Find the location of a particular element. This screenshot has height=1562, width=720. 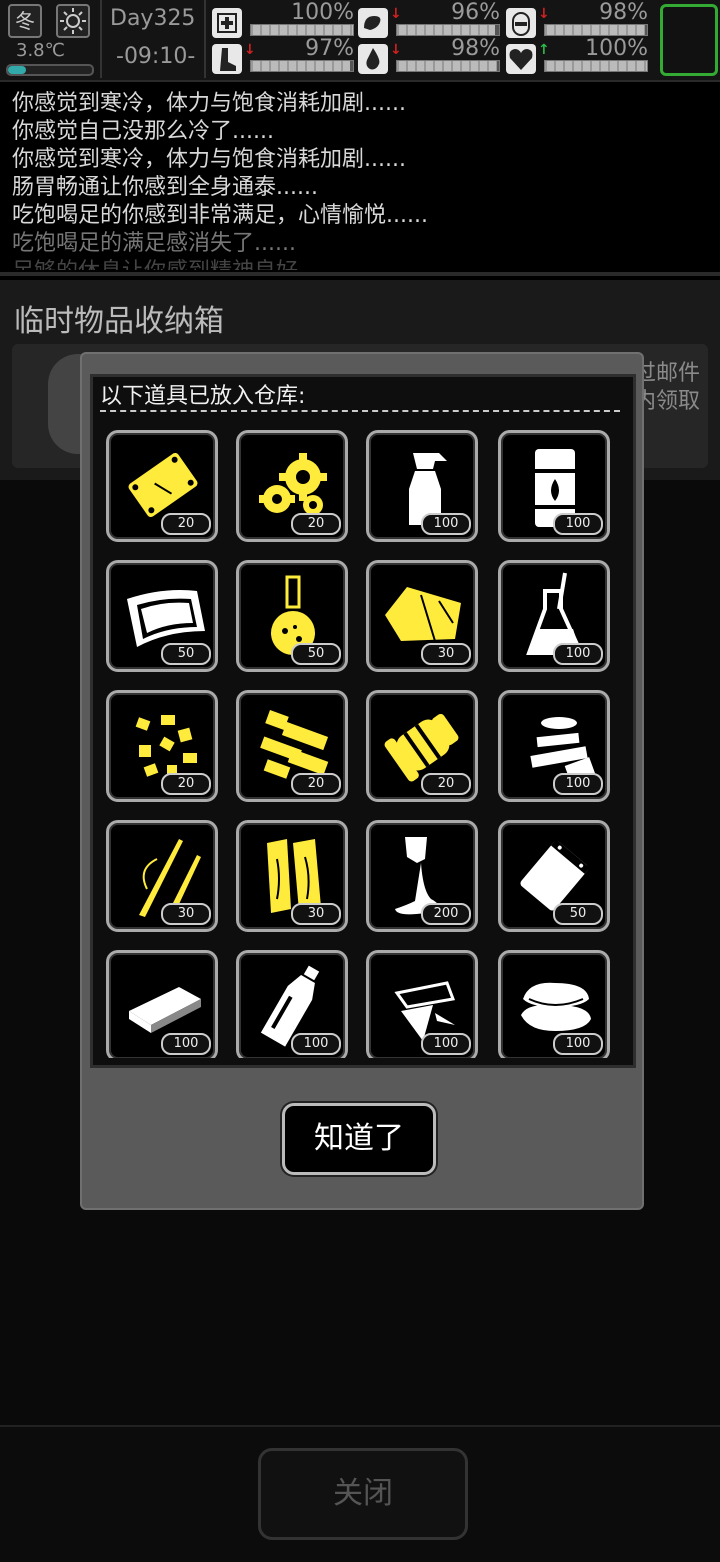

energy-icon is located at coordinates (521, 23).